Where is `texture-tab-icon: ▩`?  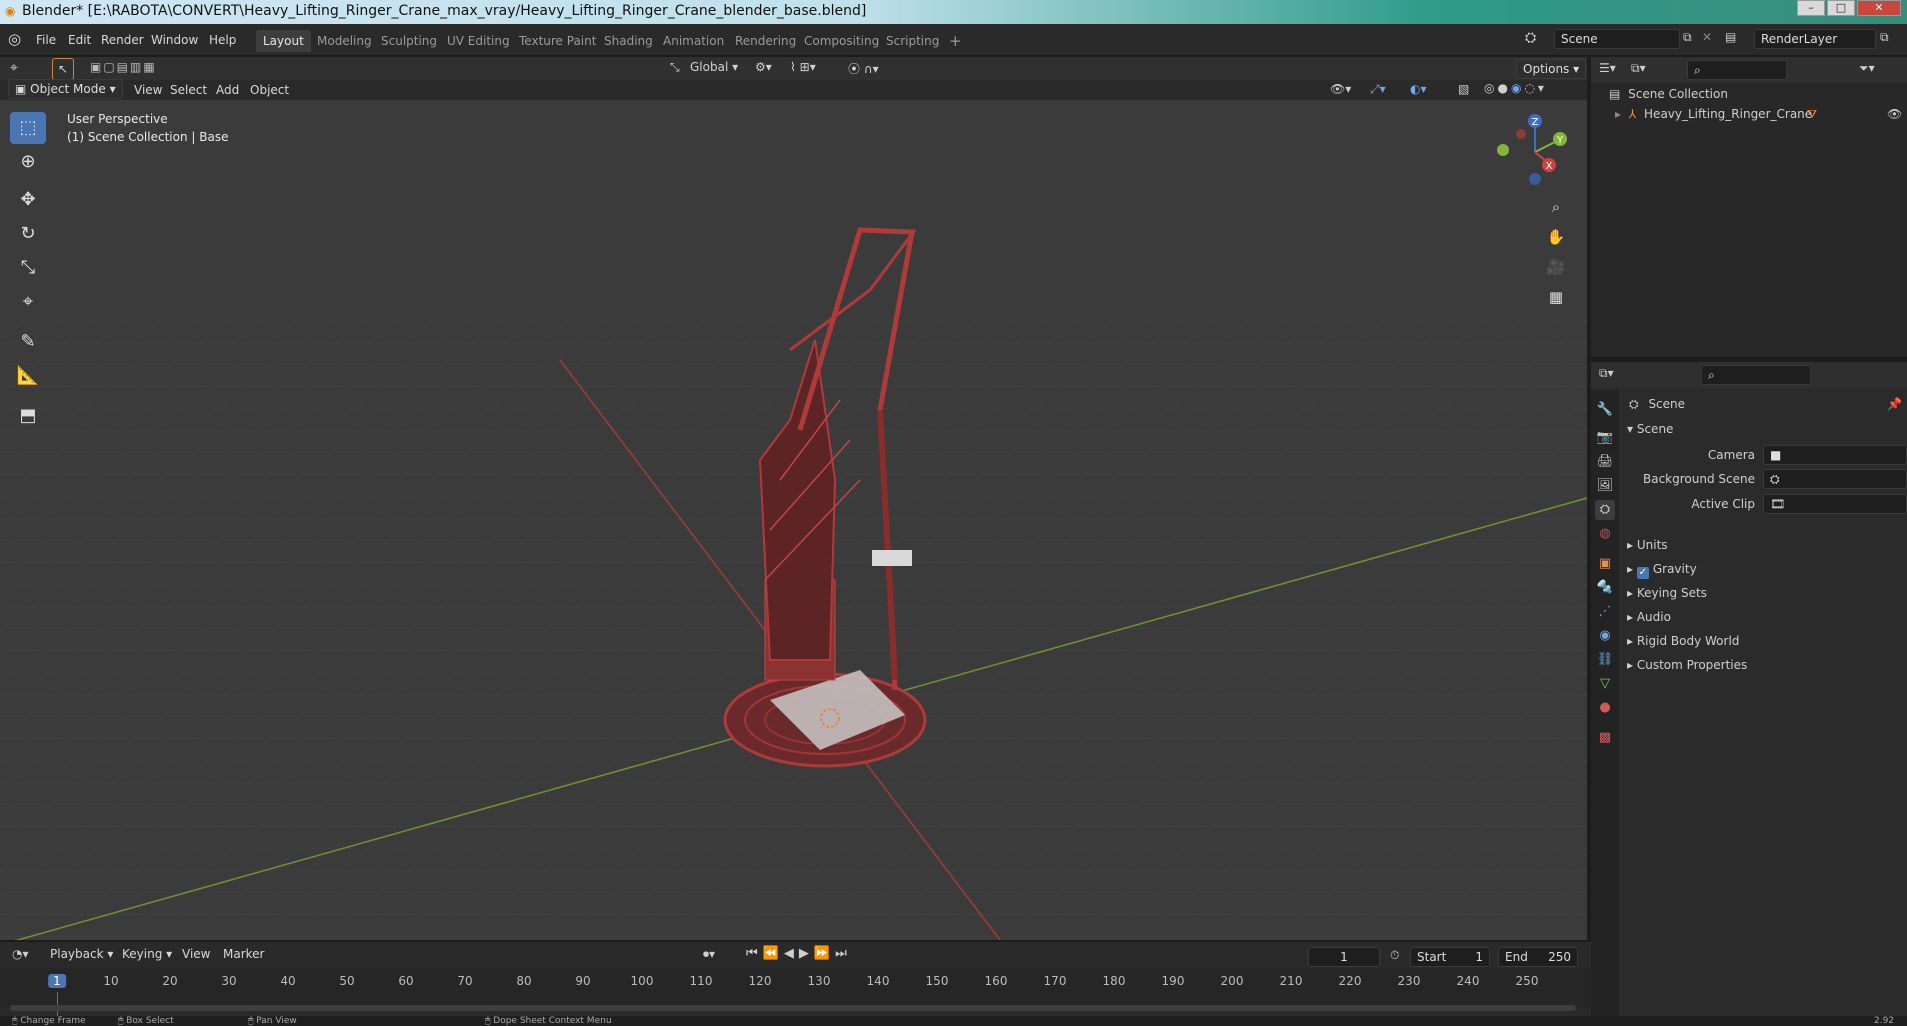 texture-tab-icon: ▩ is located at coordinates (1605, 738).